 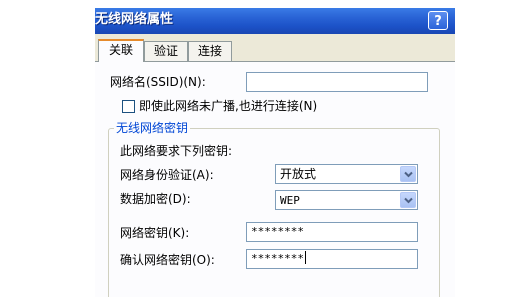 I want to click on broadcast-checkbox-label: 即使此网络未广播,也进行连接(N), so click(x=228, y=106).